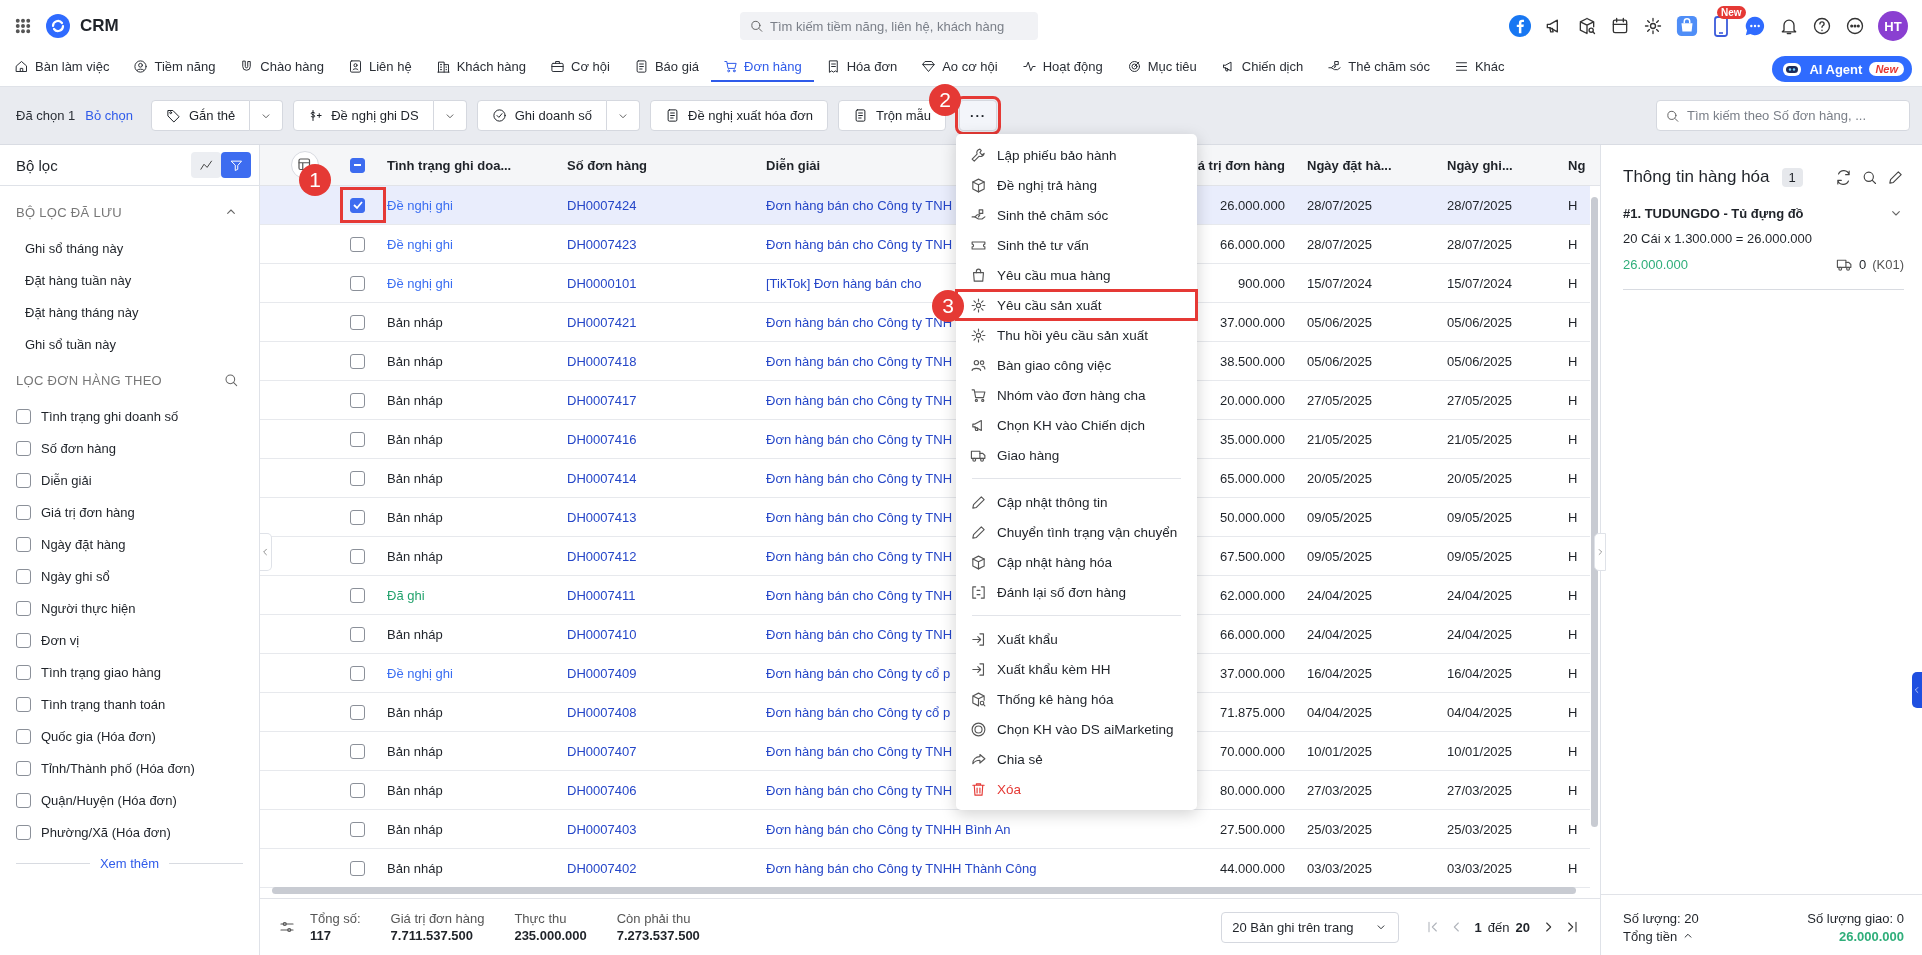 The width and height of the screenshot is (1922, 955). Describe the element at coordinates (666, 478) in the screenshot. I see `order-number-link: DH0007414` at that location.